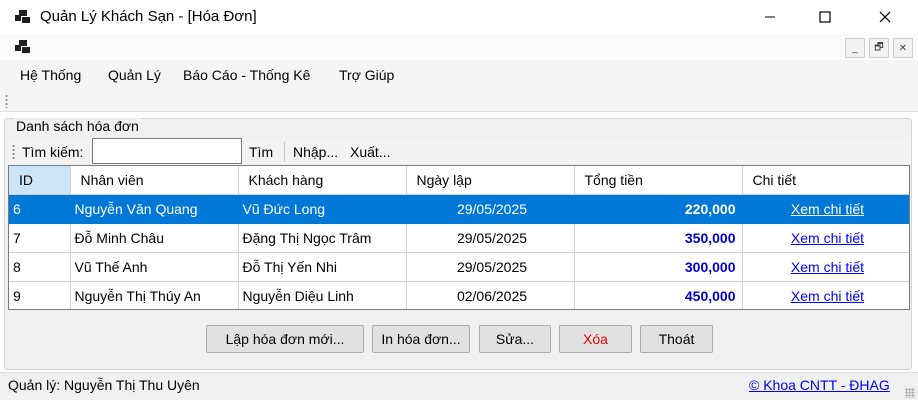 The width and height of the screenshot is (918, 400). I want to click on mdi-child-icon, so click(22, 46).